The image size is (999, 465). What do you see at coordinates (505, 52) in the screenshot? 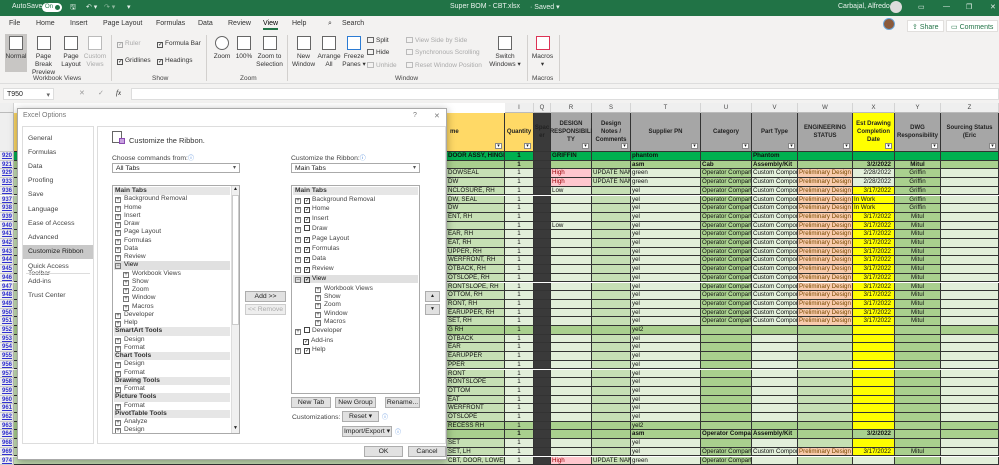
I see `switch-windows-button: Switch Windows ▾` at bounding box center [505, 52].